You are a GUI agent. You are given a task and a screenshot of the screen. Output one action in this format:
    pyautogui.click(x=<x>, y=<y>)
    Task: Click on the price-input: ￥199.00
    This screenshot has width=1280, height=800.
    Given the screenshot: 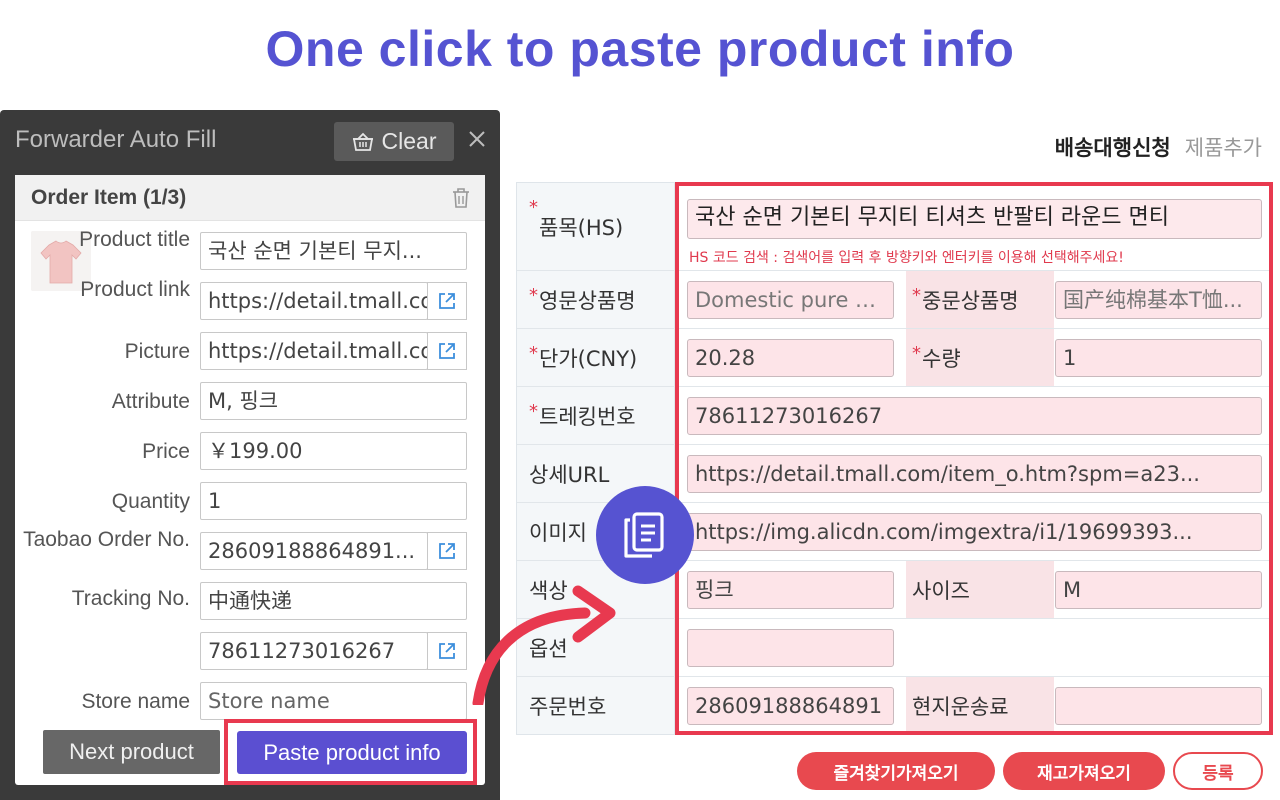 What is the action you would take?
    pyautogui.click(x=333, y=451)
    